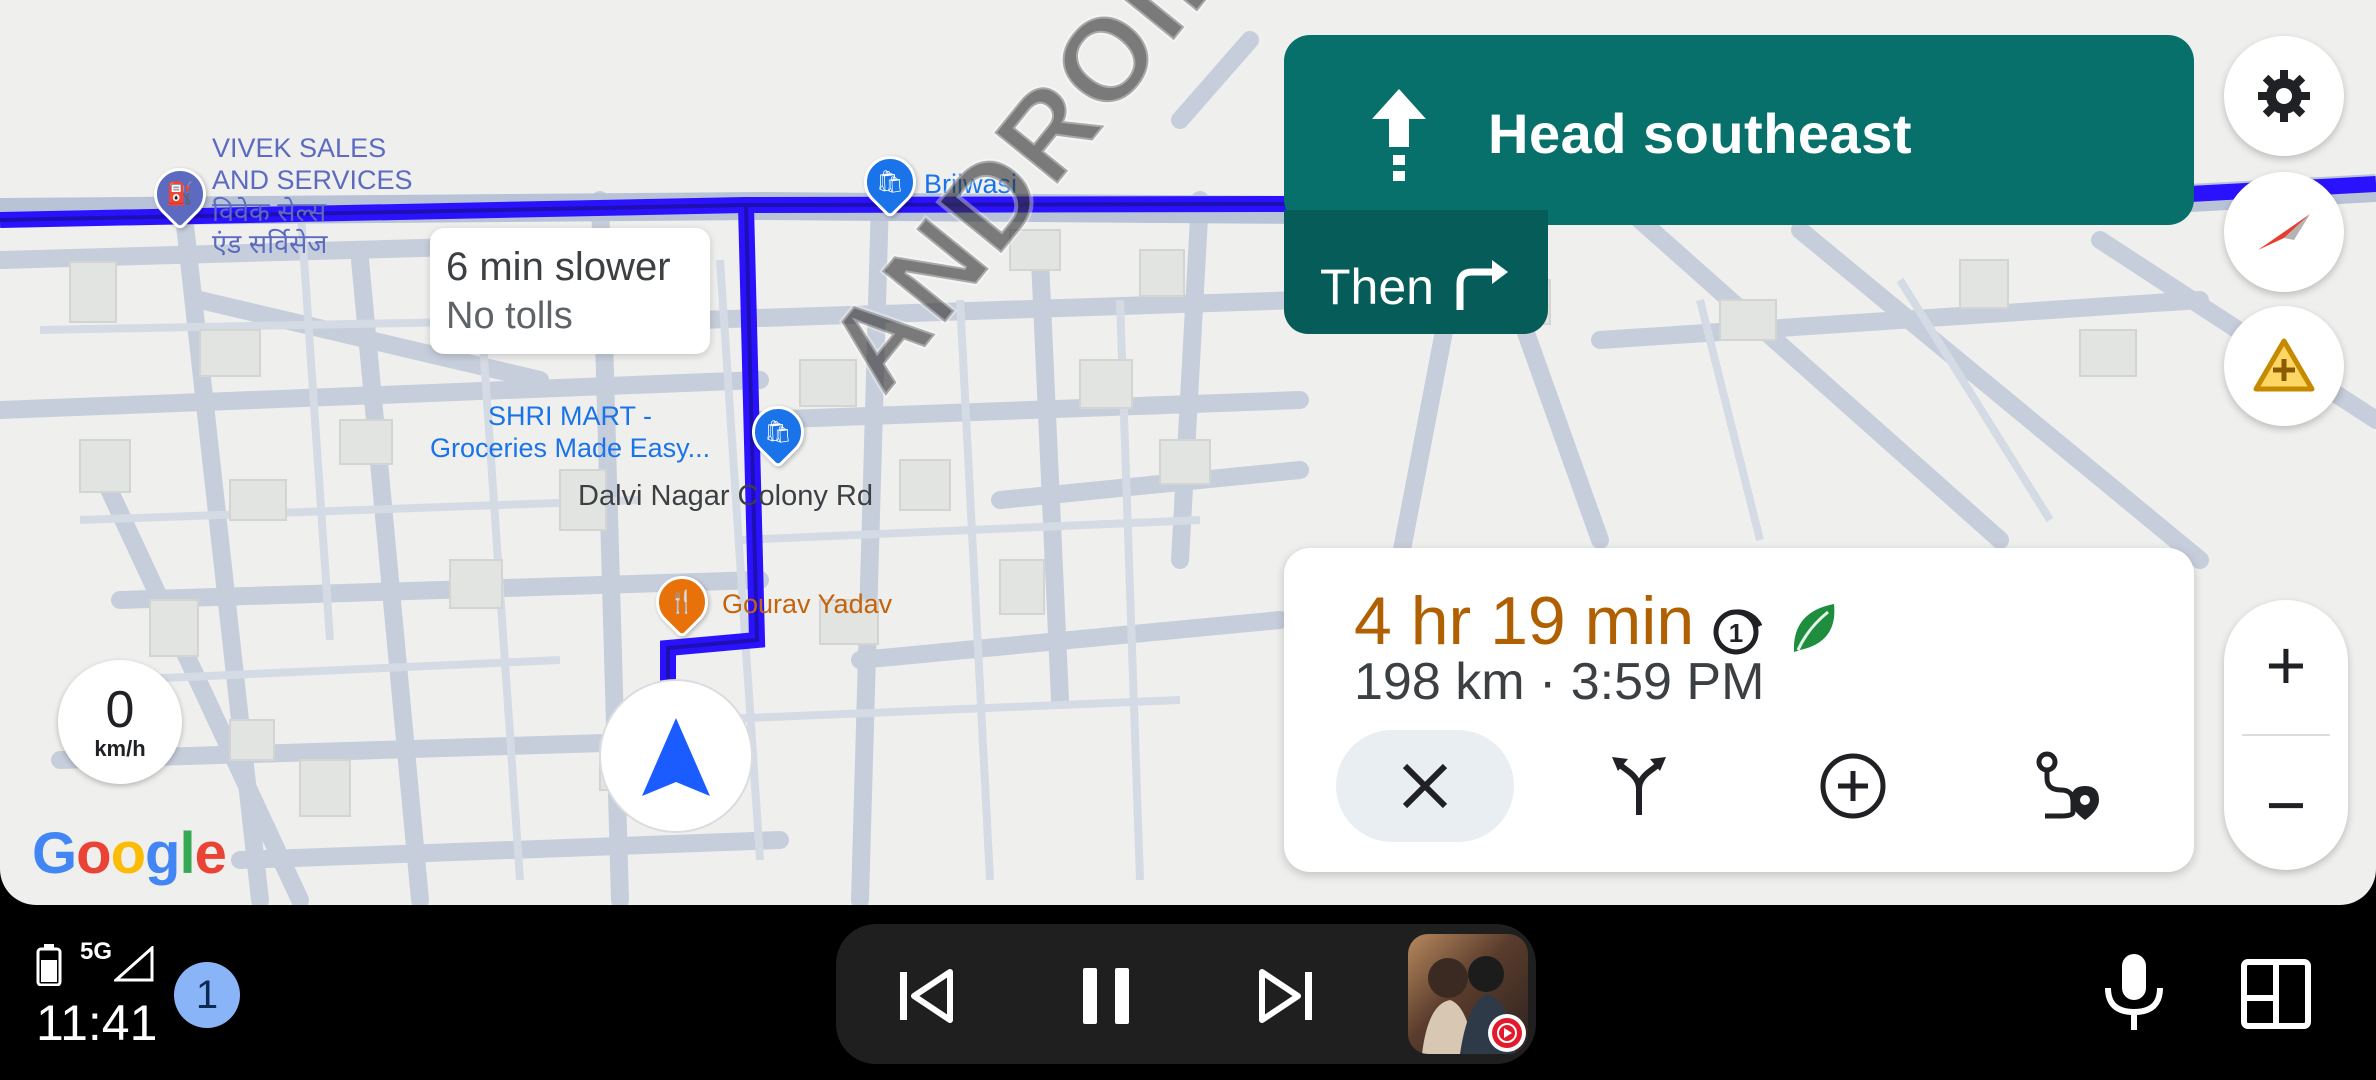  I want to click on alt-route-tolls: No tolls, so click(509, 316).